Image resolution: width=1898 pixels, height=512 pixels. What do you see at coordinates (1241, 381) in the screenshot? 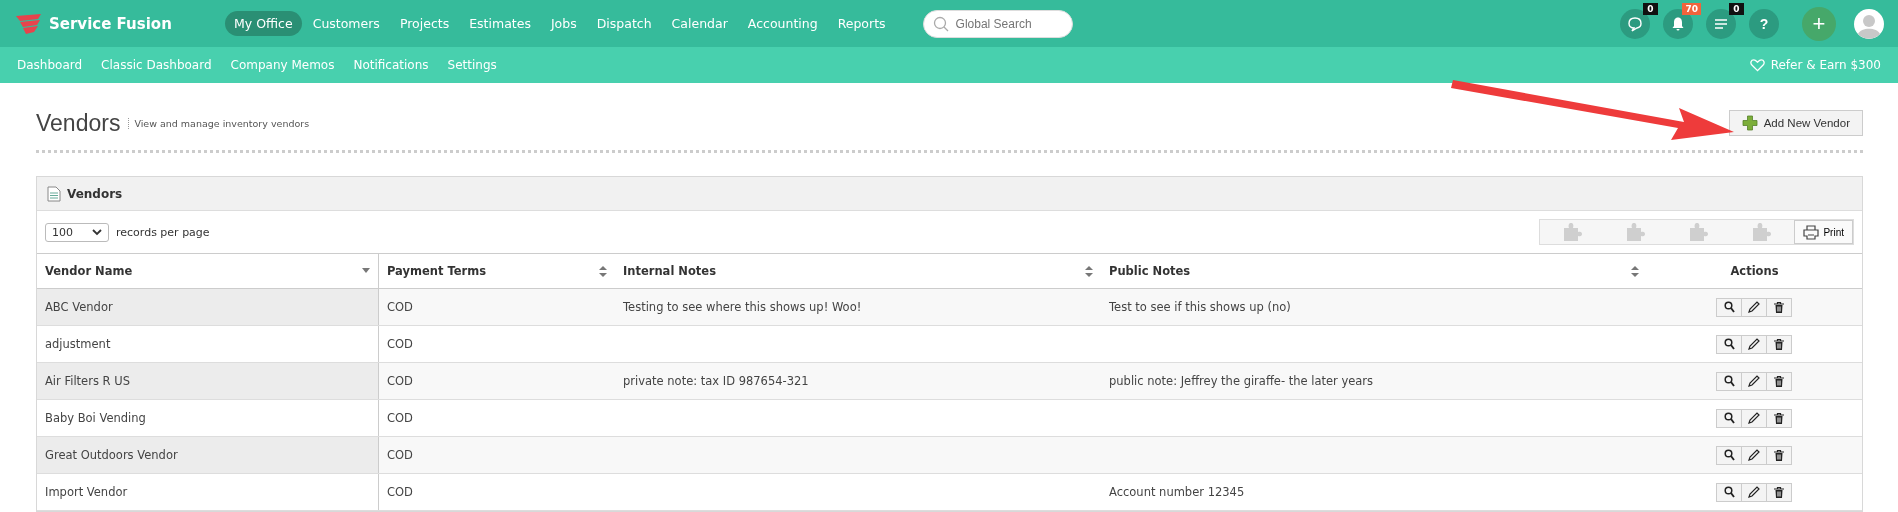
I see `table-cell: public note: Jeffrey the giraffe- the later years` at bounding box center [1241, 381].